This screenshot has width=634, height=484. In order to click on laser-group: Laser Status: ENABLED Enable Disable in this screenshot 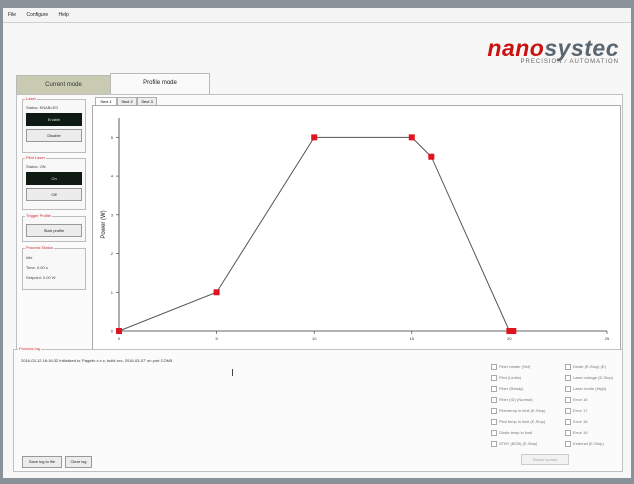, I will do `click(54, 124)`.